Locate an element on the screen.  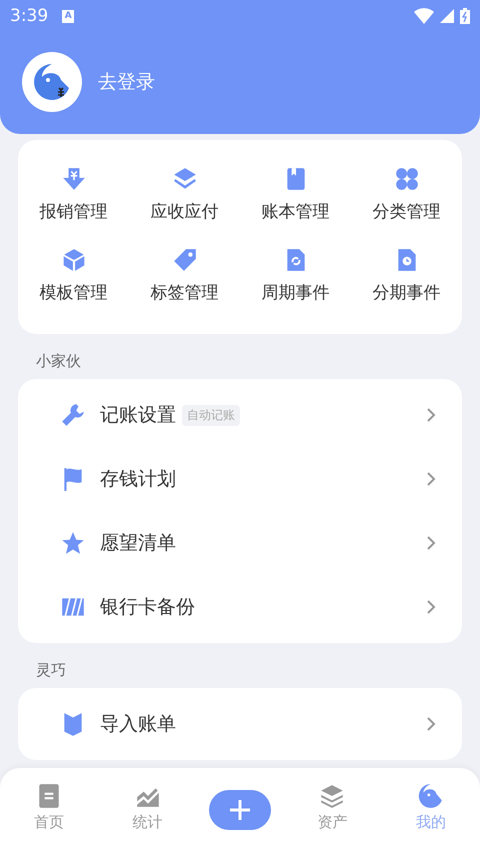
section-title: 灵巧 is located at coordinates (51, 670).